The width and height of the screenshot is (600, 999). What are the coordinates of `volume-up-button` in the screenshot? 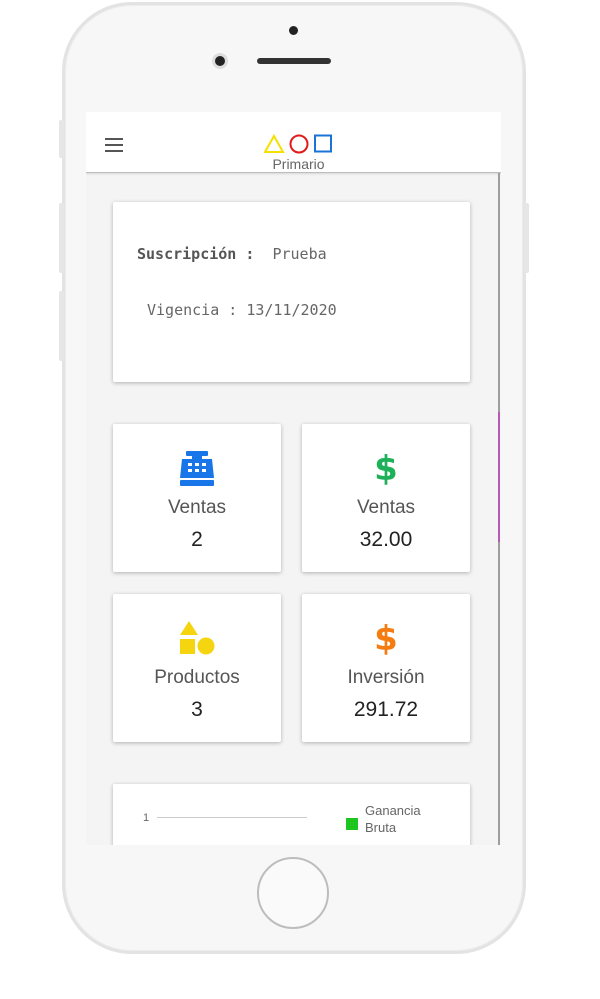 It's located at (61, 238).